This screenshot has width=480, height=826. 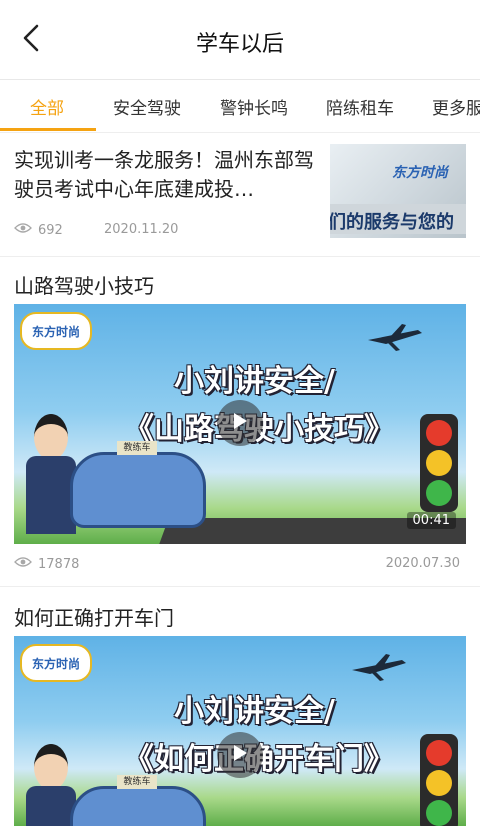 I want to click on tab-practice-rental: 陪练租车, so click(x=360, y=106).